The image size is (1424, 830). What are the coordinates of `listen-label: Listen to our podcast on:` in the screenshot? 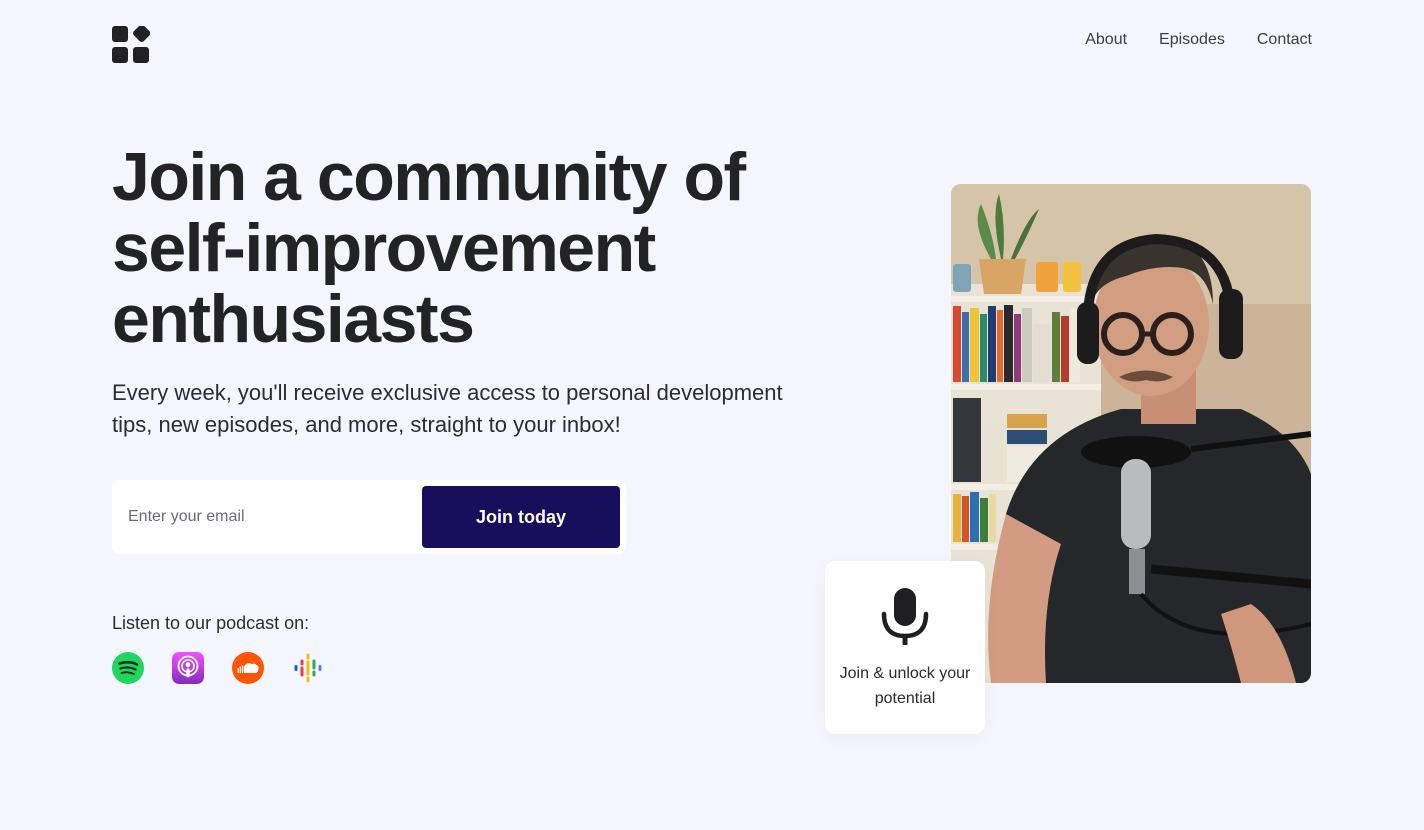 It's located at (211, 623).